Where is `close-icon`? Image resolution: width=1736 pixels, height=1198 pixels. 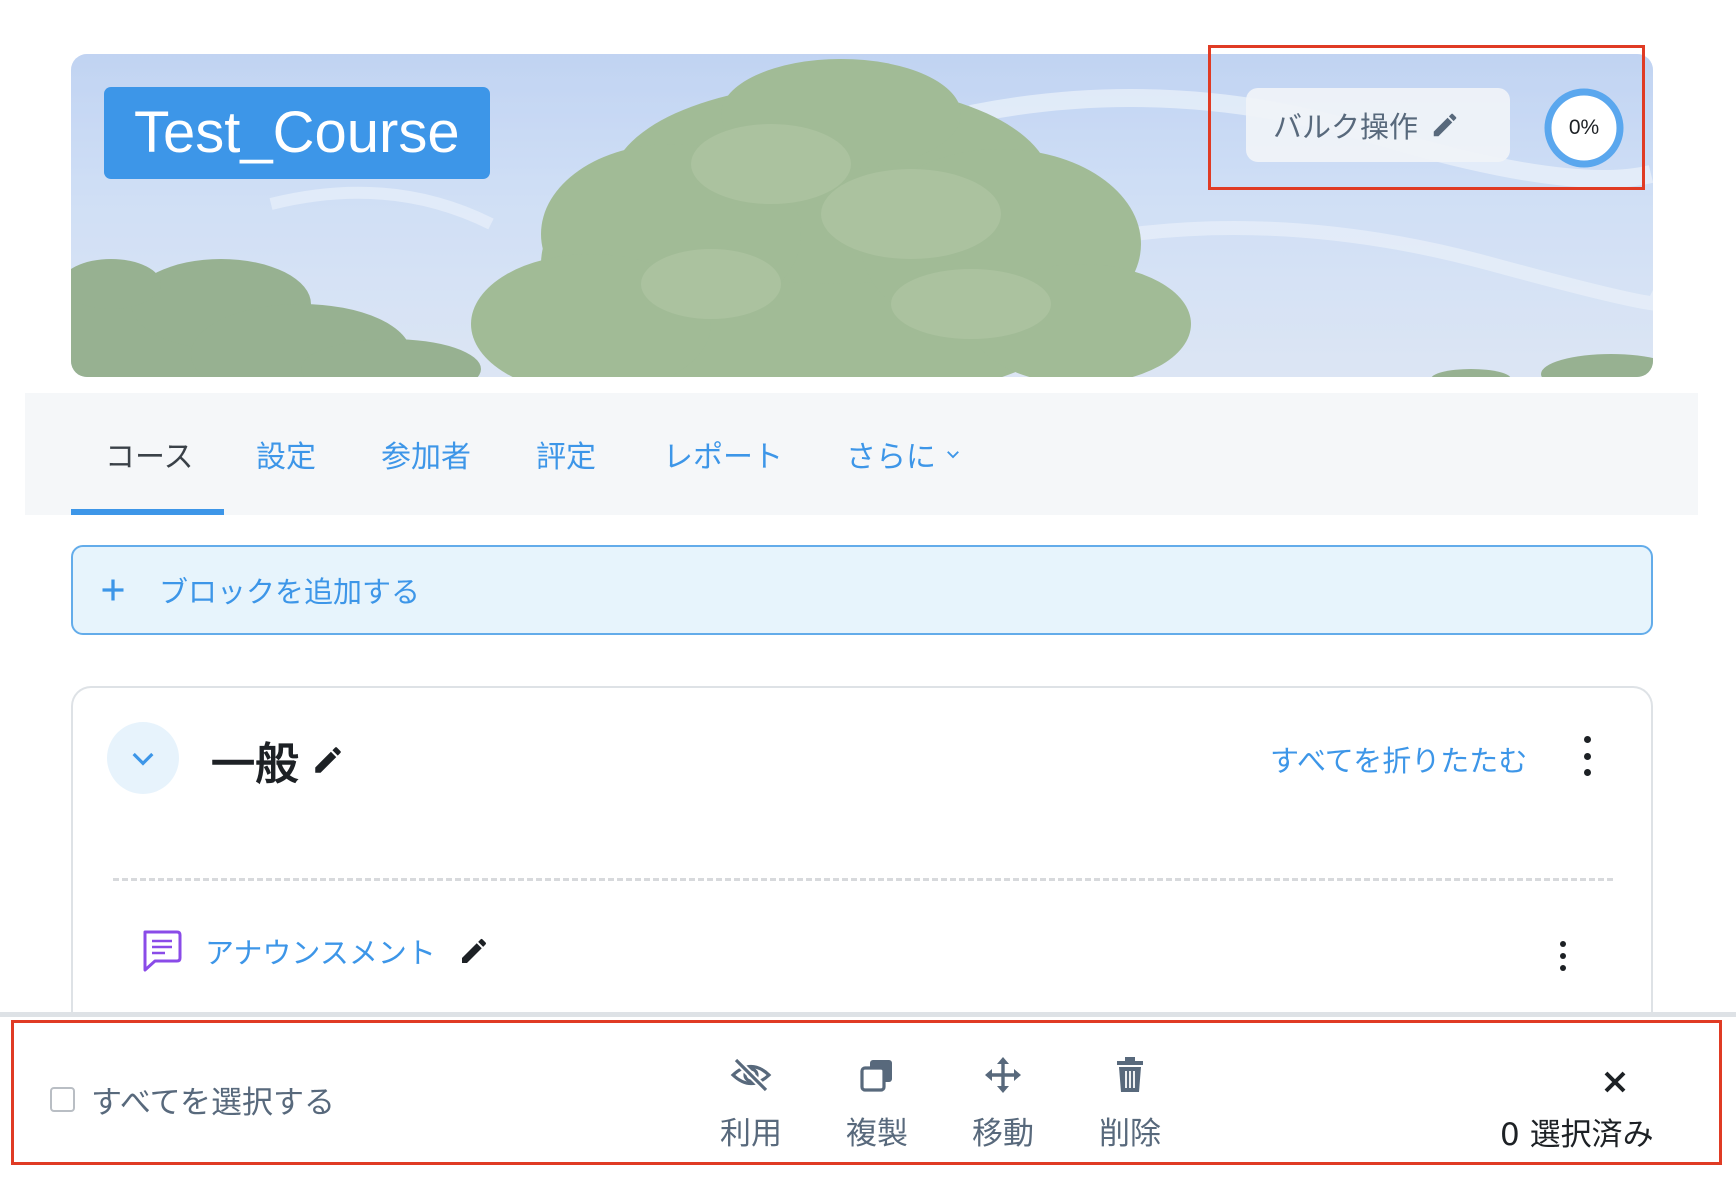
close-icon is located at coordinates (1615, 1082).